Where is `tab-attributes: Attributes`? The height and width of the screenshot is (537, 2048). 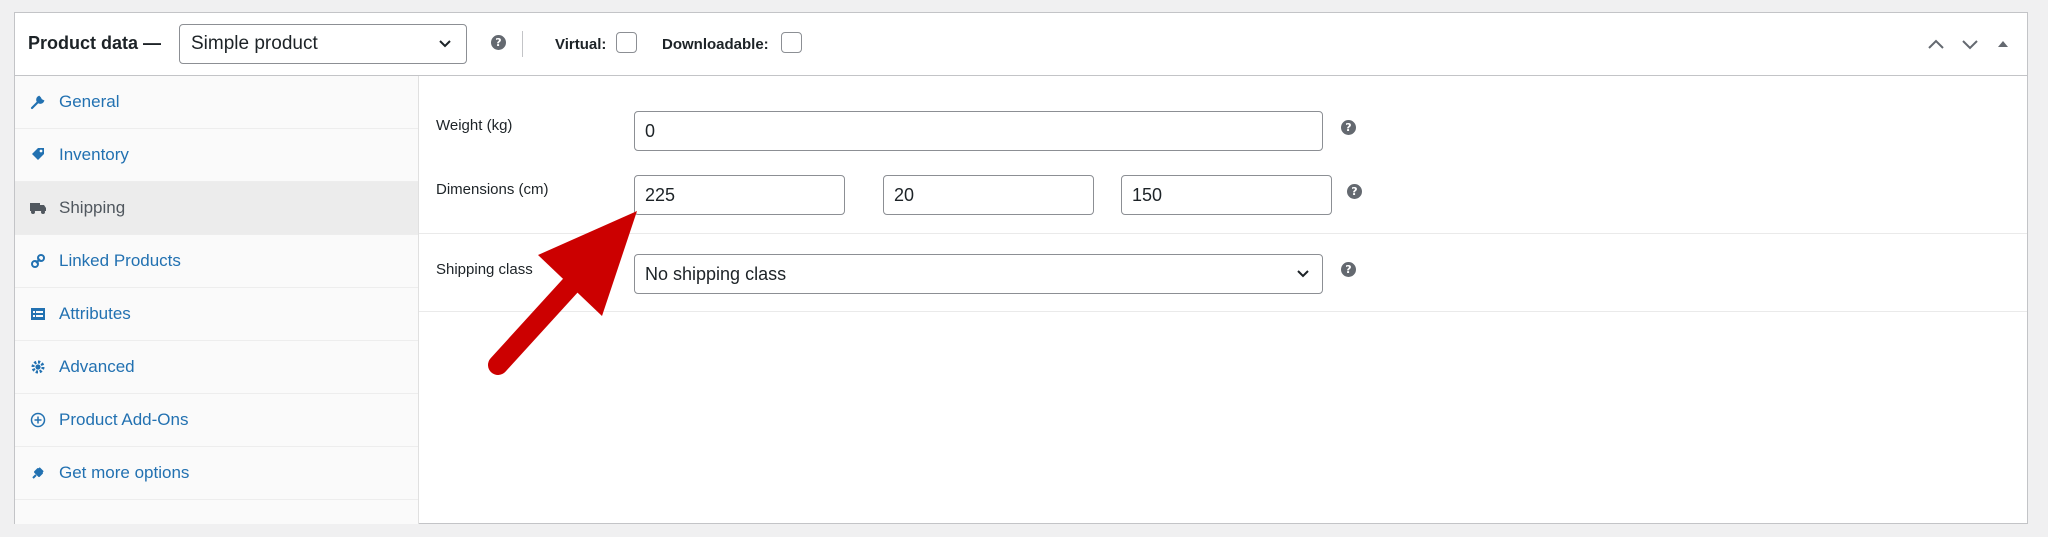 tab-attributes: Attributes is located at coordinates (216, 314).